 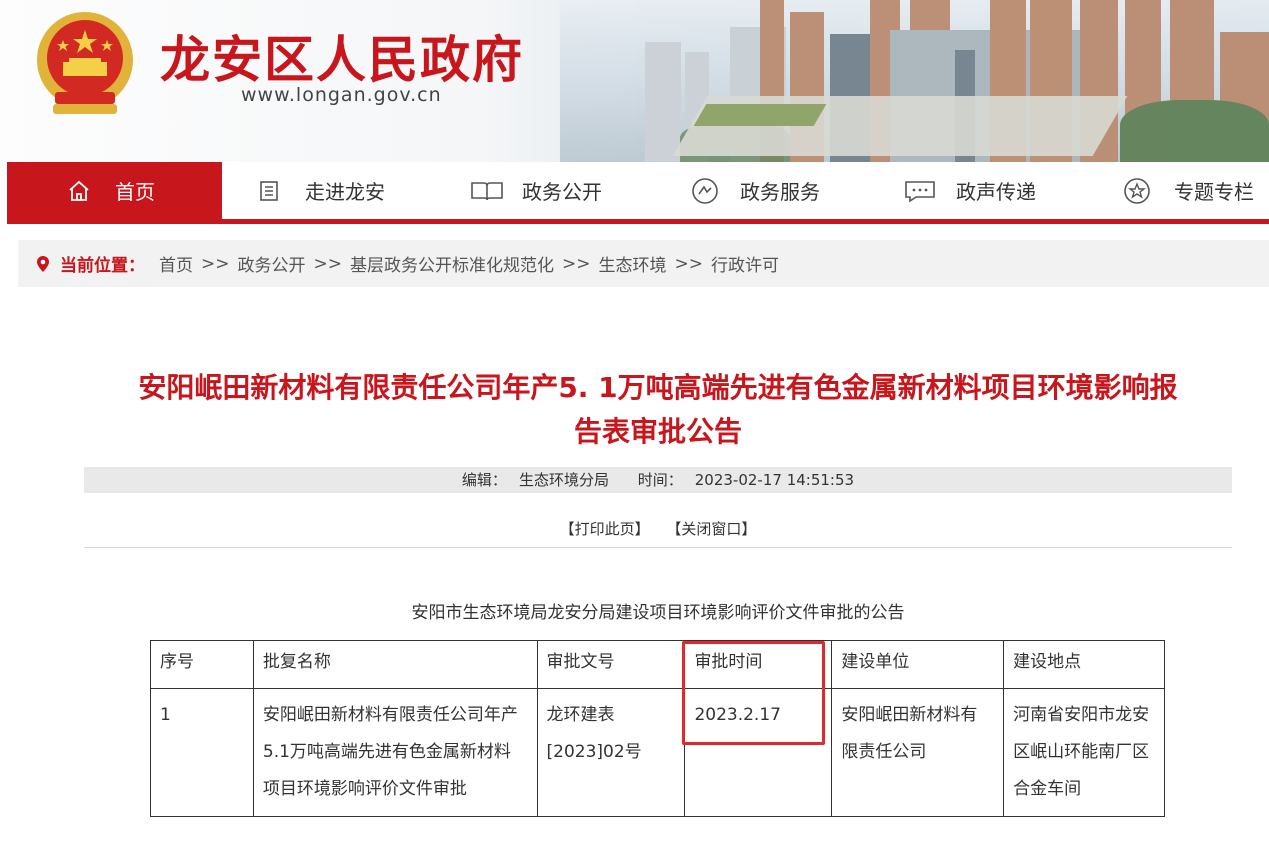 What do you see at coordinates (920, 191) in the screenshot?
I see `message-icon` at bounding box center [920, 191].